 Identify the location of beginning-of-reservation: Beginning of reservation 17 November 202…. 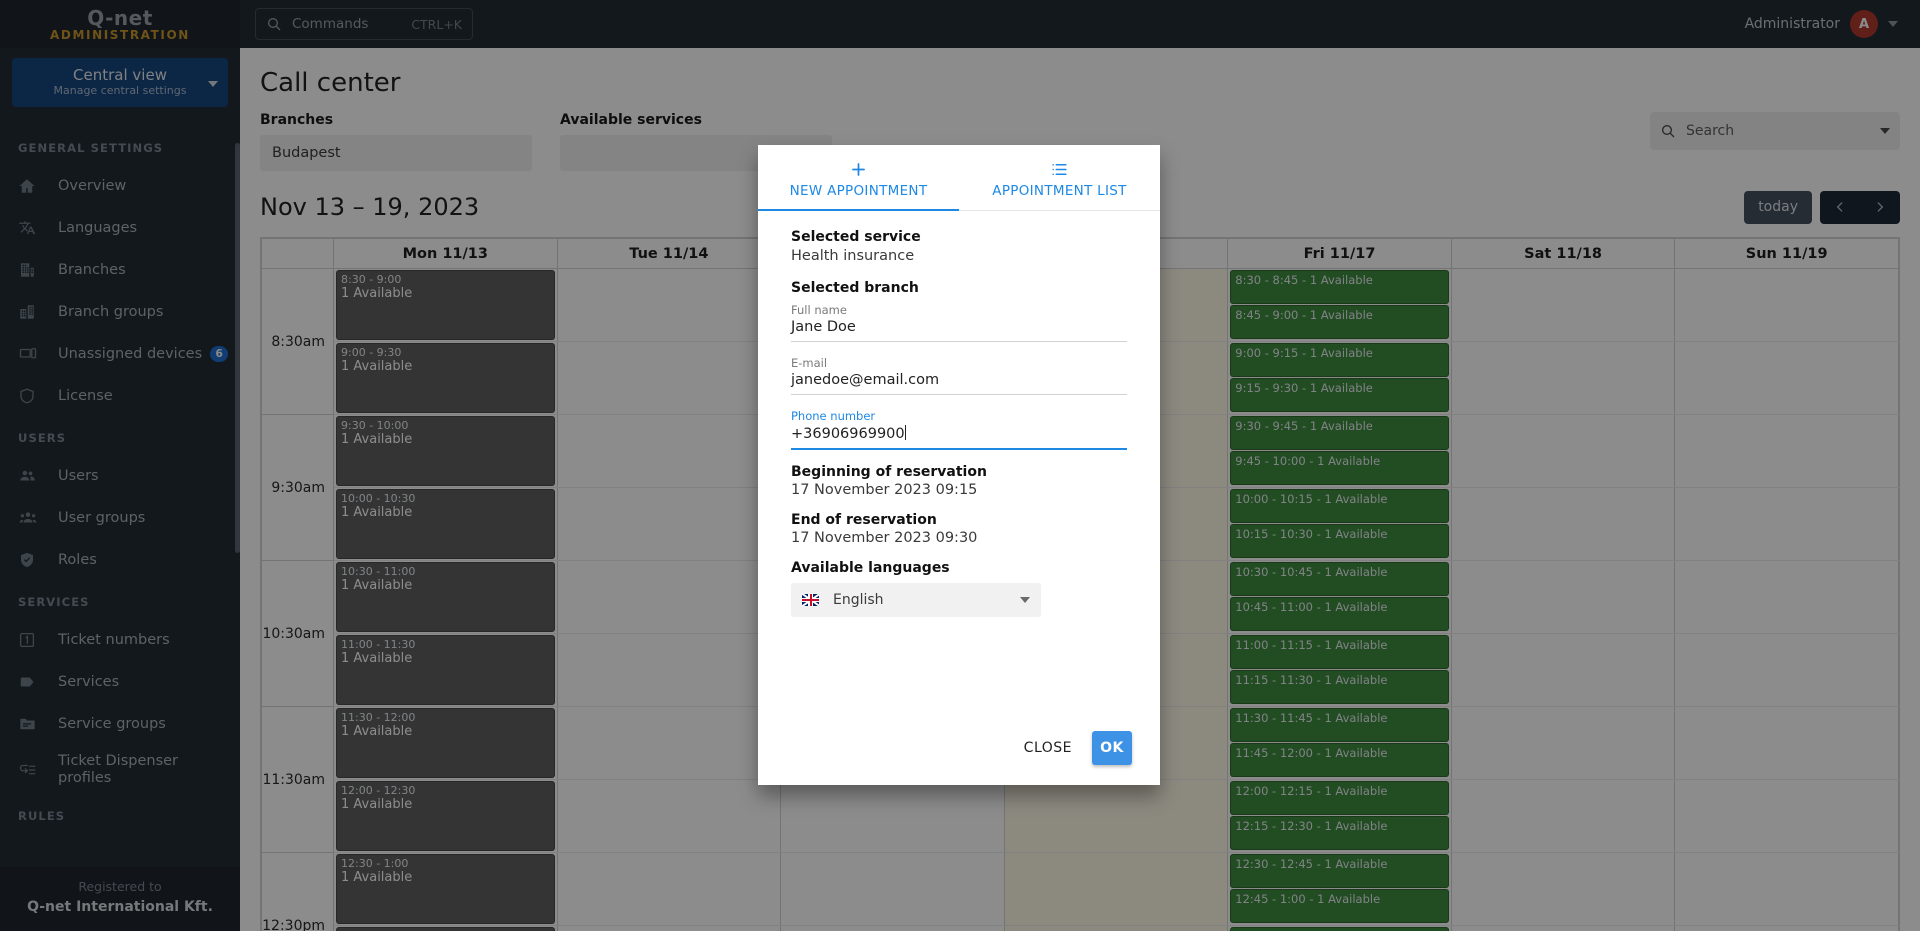
(959, 481).